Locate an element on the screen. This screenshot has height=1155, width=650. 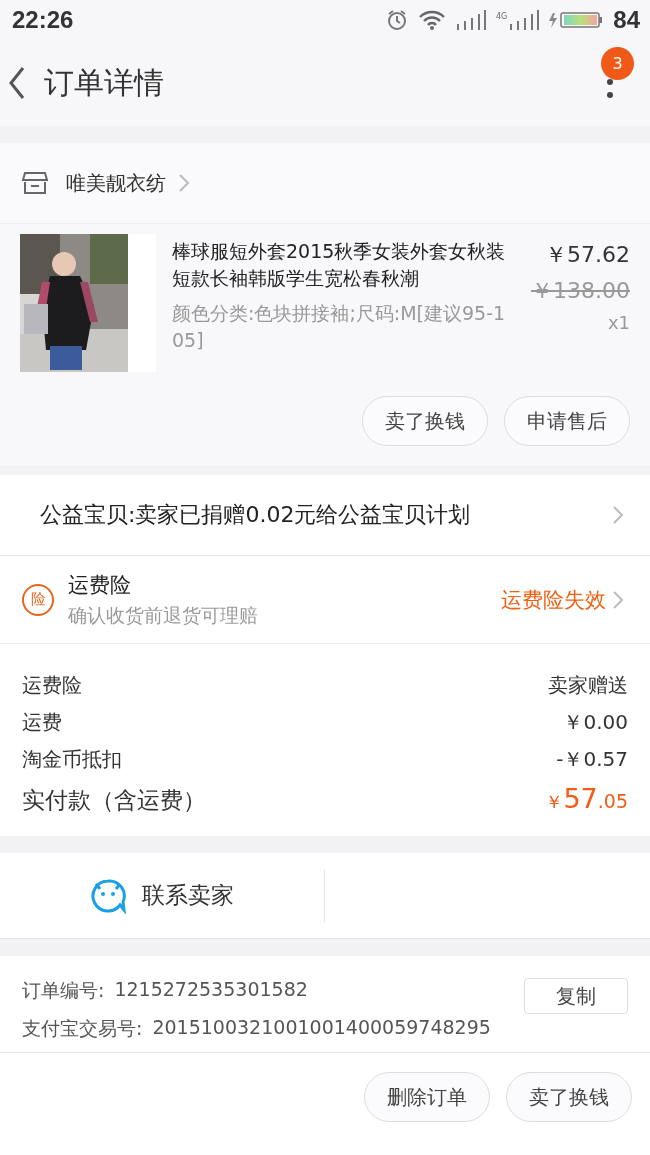
fee-label: 淘金币抵扣 is located at coordinates (72, 759).